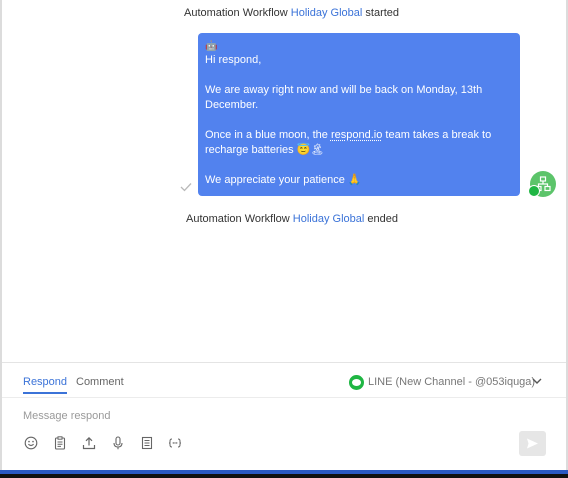  Describe the element at coordinates (382, 219) in the screenshot. I see `workflow-ended-suffix: ended` at that location.